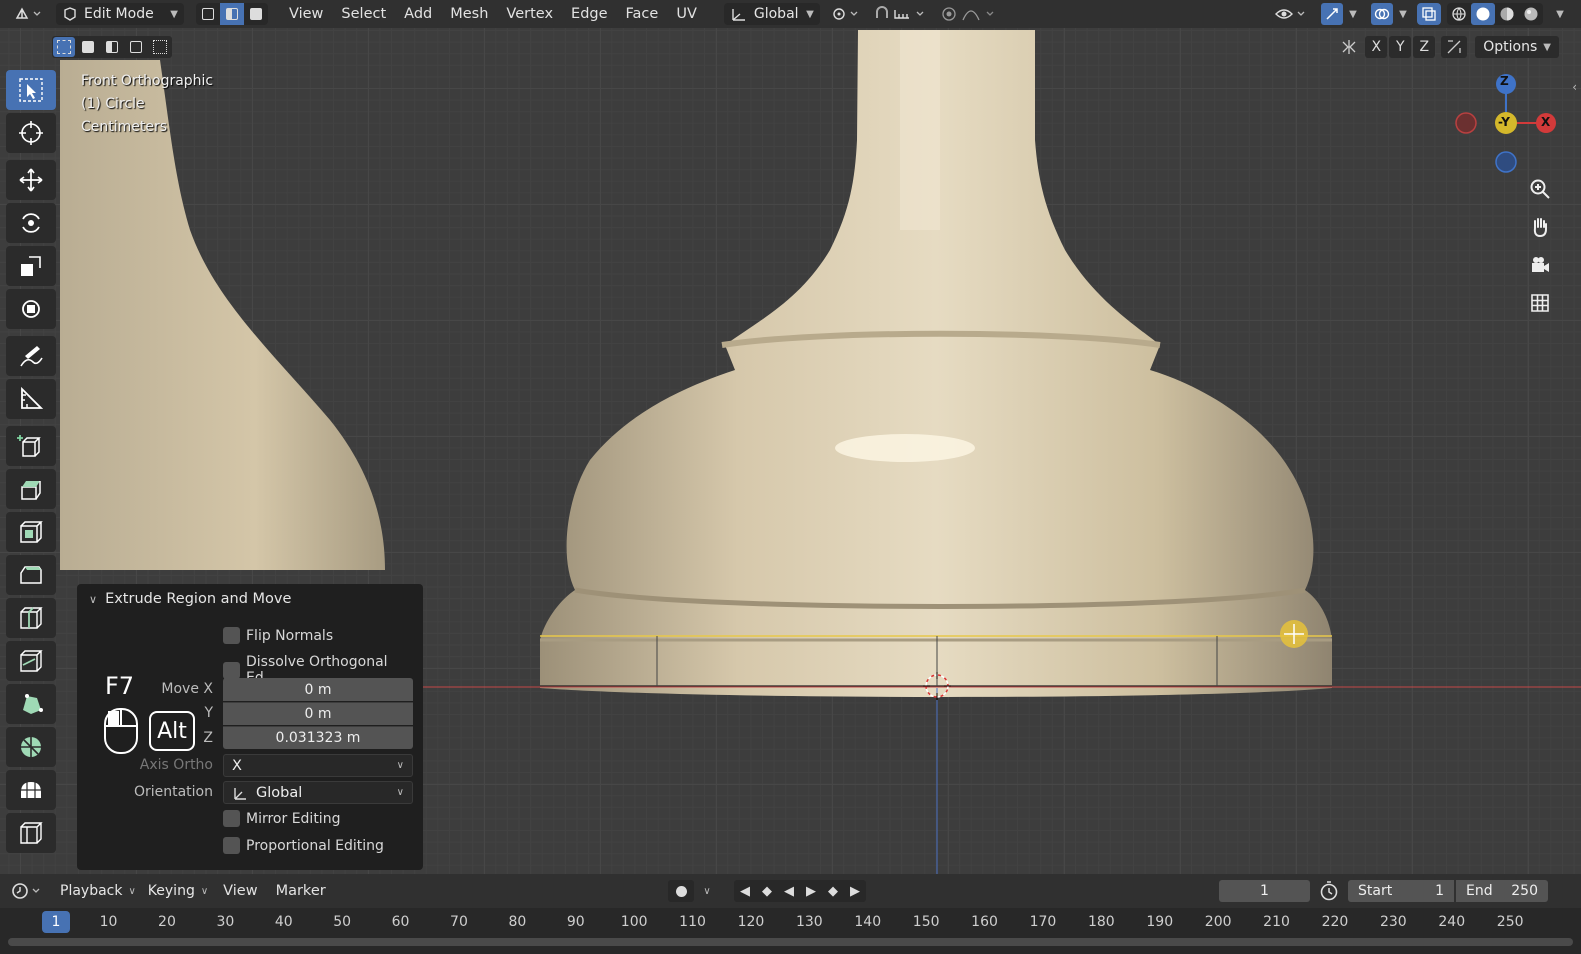 This screenshot has height=954, width=1581. I want to click on select-subtract-button, so click(112, 47).